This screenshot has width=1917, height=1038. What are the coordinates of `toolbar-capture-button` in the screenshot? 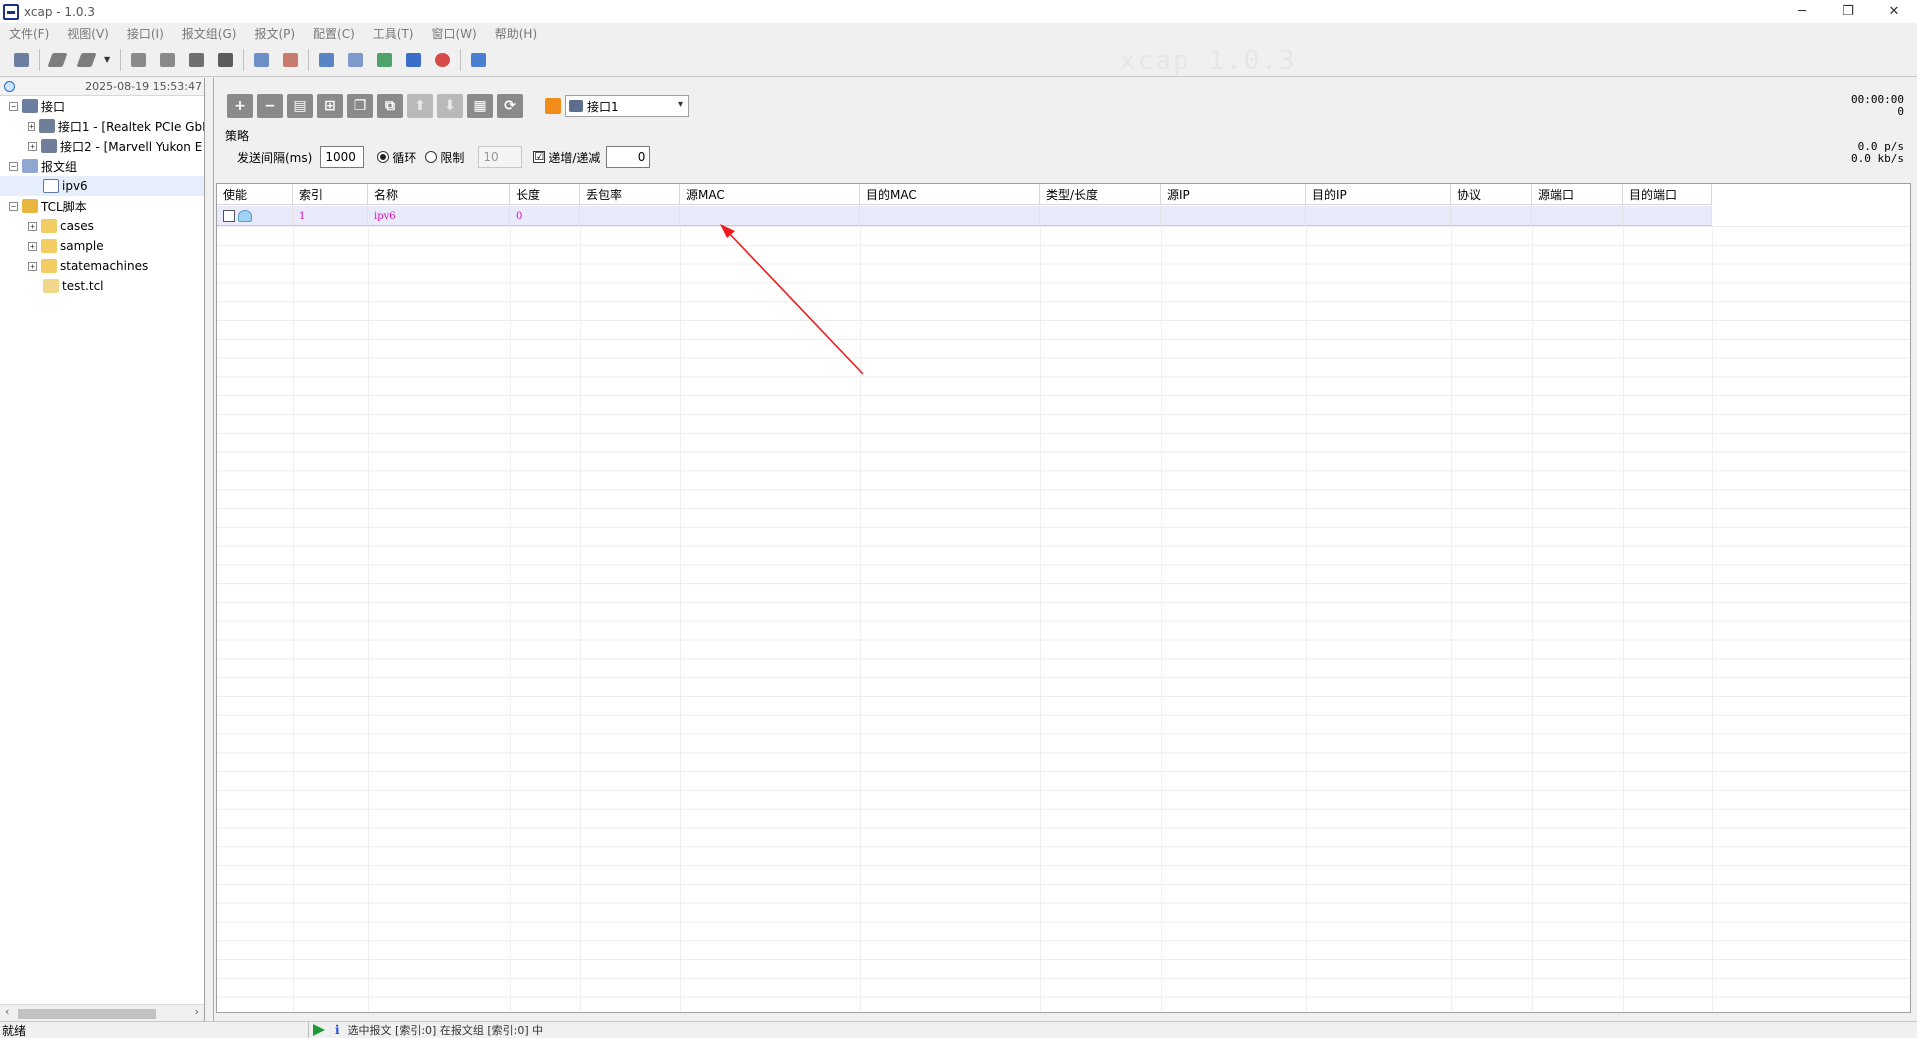 It's located at (138, 60).